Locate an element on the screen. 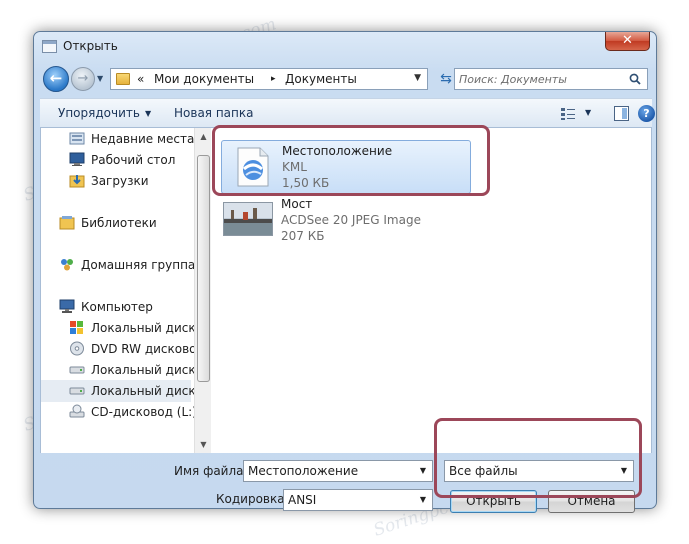 Image resolution: width=689 pixels, height=544 pixels. nav-item-label: Недавние места is located at coordinates (143, 139).